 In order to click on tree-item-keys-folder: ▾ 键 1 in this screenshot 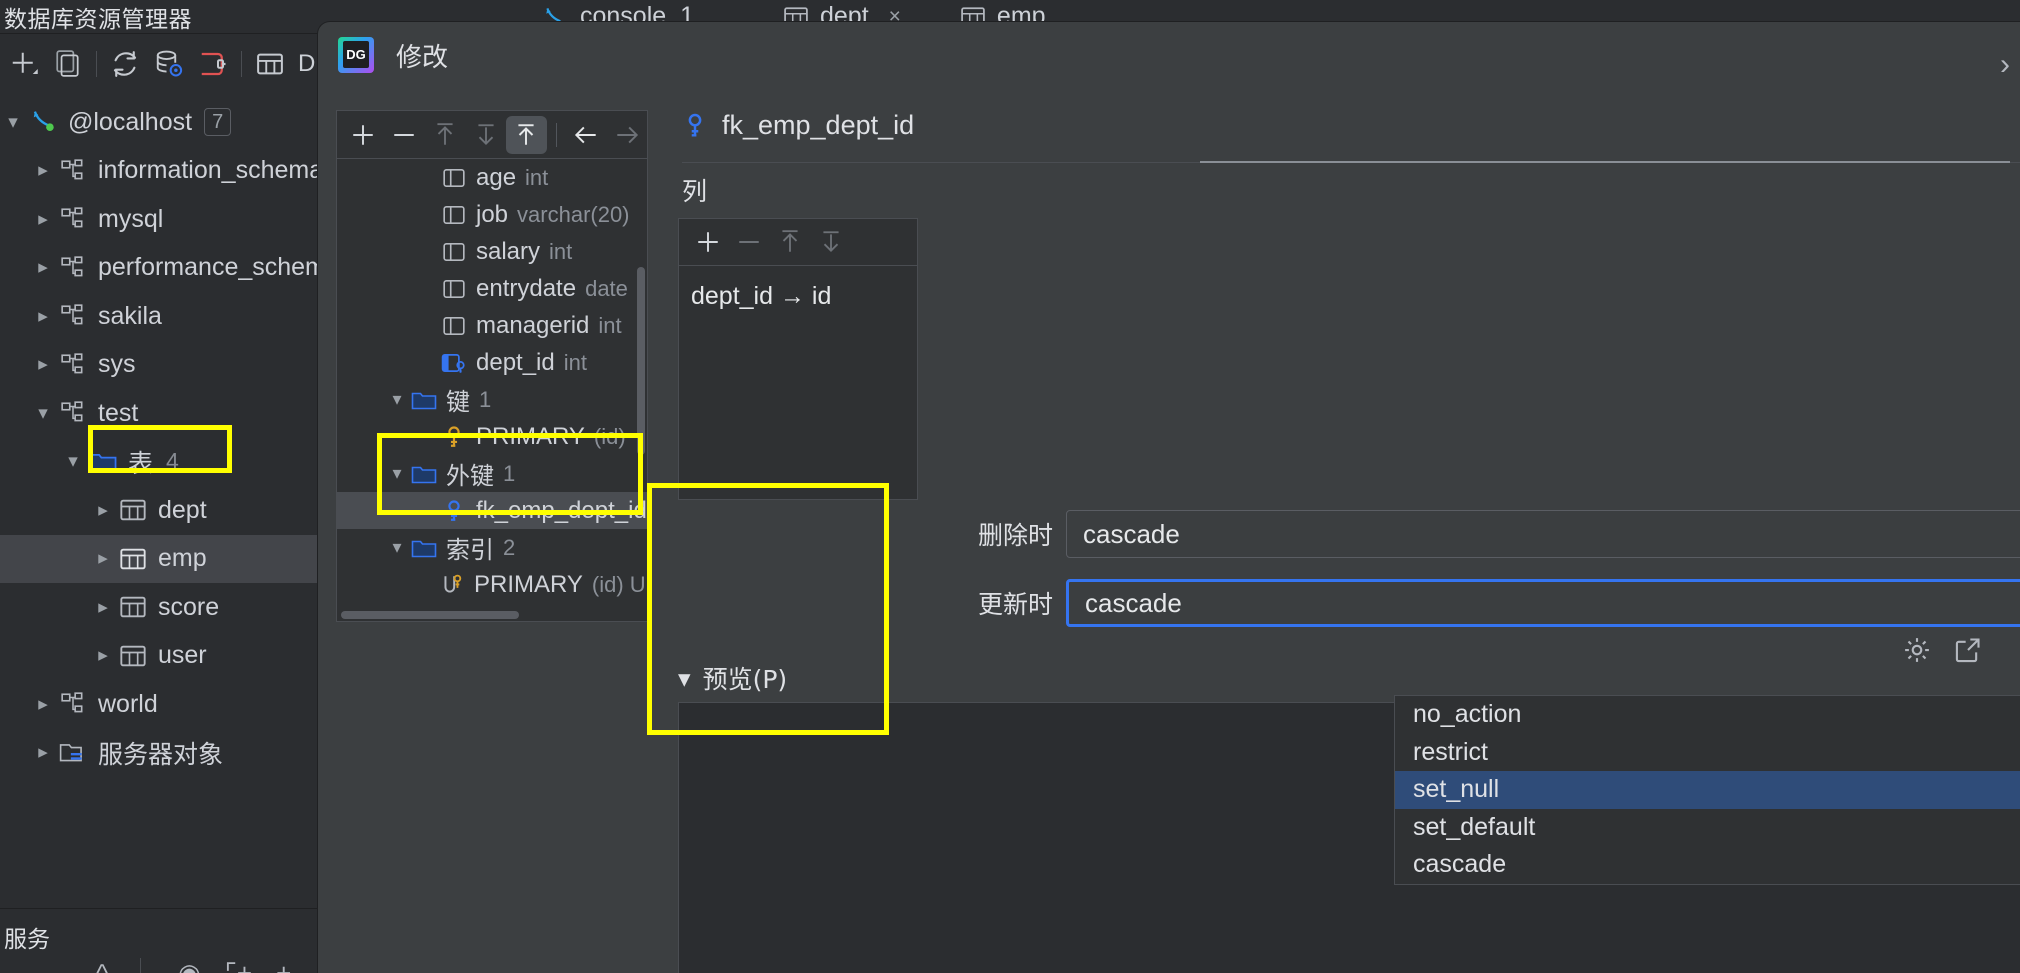, I will do `click(492, 399)`.